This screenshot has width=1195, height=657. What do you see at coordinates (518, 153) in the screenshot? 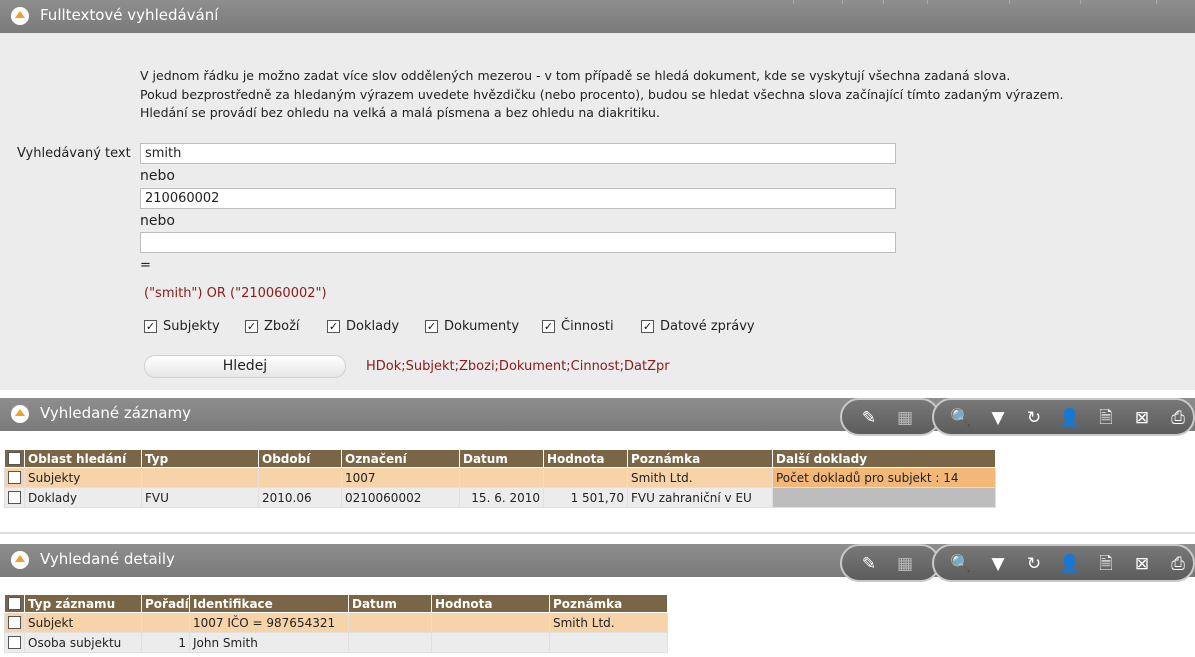
I see `search-input-1: smith` at bounding box center [518, 153].